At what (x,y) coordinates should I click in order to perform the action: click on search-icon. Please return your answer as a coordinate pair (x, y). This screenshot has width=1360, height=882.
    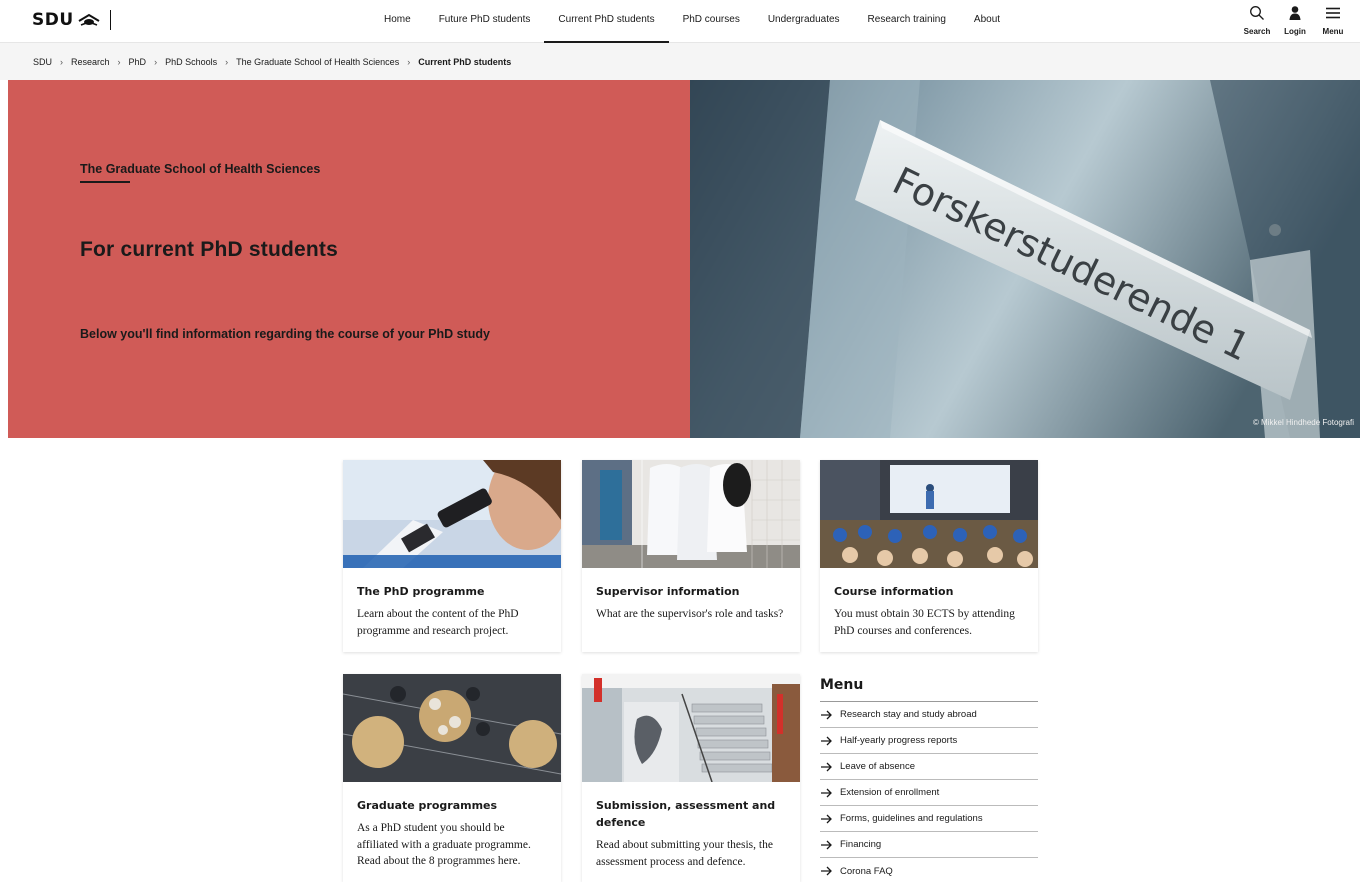
    Looking at the image, I should click on (1257, 13).